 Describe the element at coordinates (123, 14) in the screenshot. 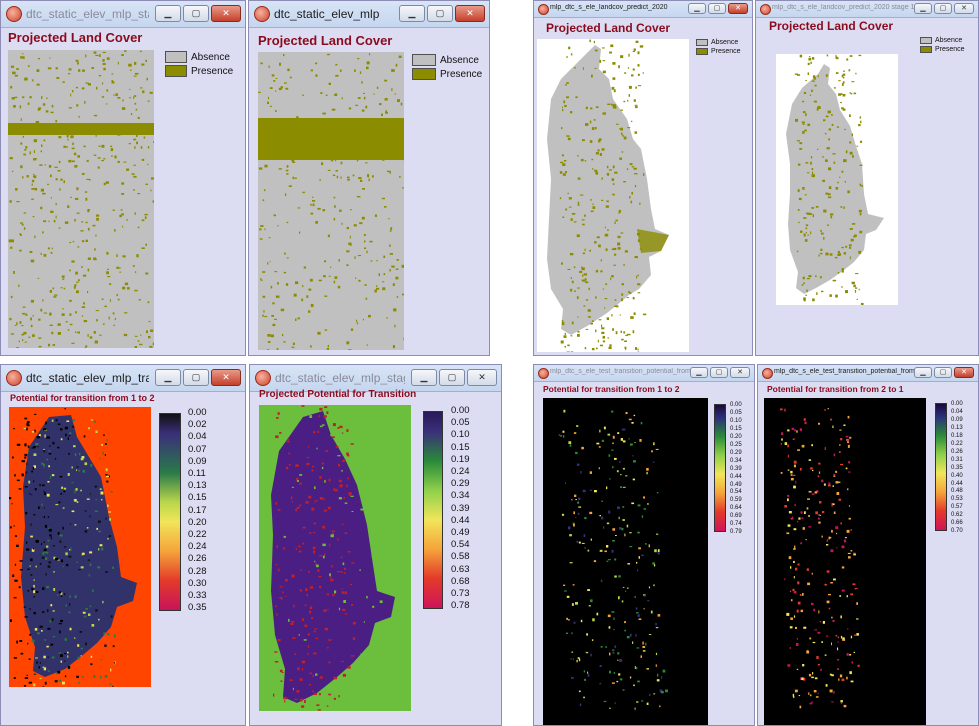

I see `window-titlebar: dtc_static_elev_mlp_stag… ▁ ▢ ✕` at that location.